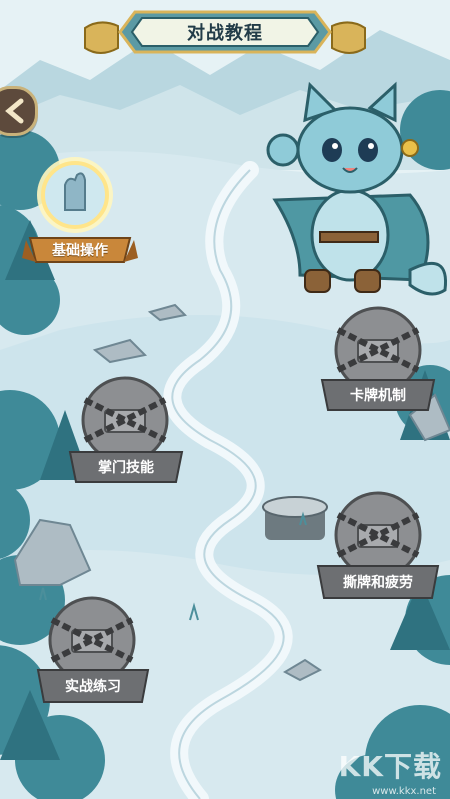 The image size is (450, 799). I want to click on title-banner: 对战教程, so click(225, 32).